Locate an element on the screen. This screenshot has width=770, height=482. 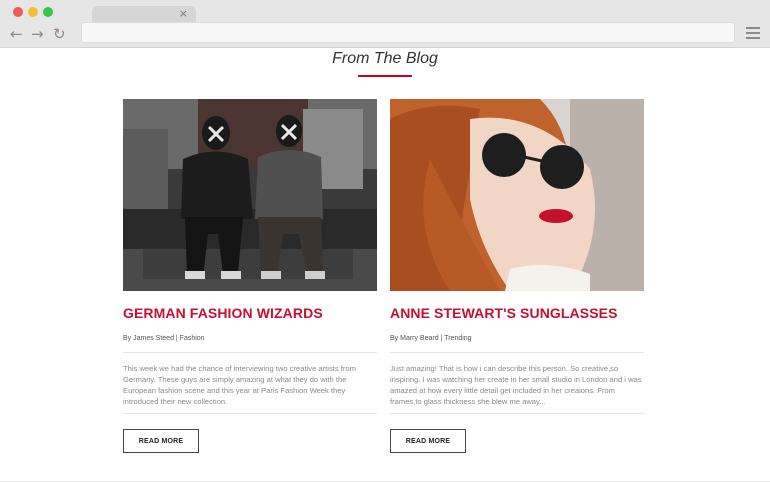
post-byline: By Marry Beard | Trending is located at coordinates (431, 338).